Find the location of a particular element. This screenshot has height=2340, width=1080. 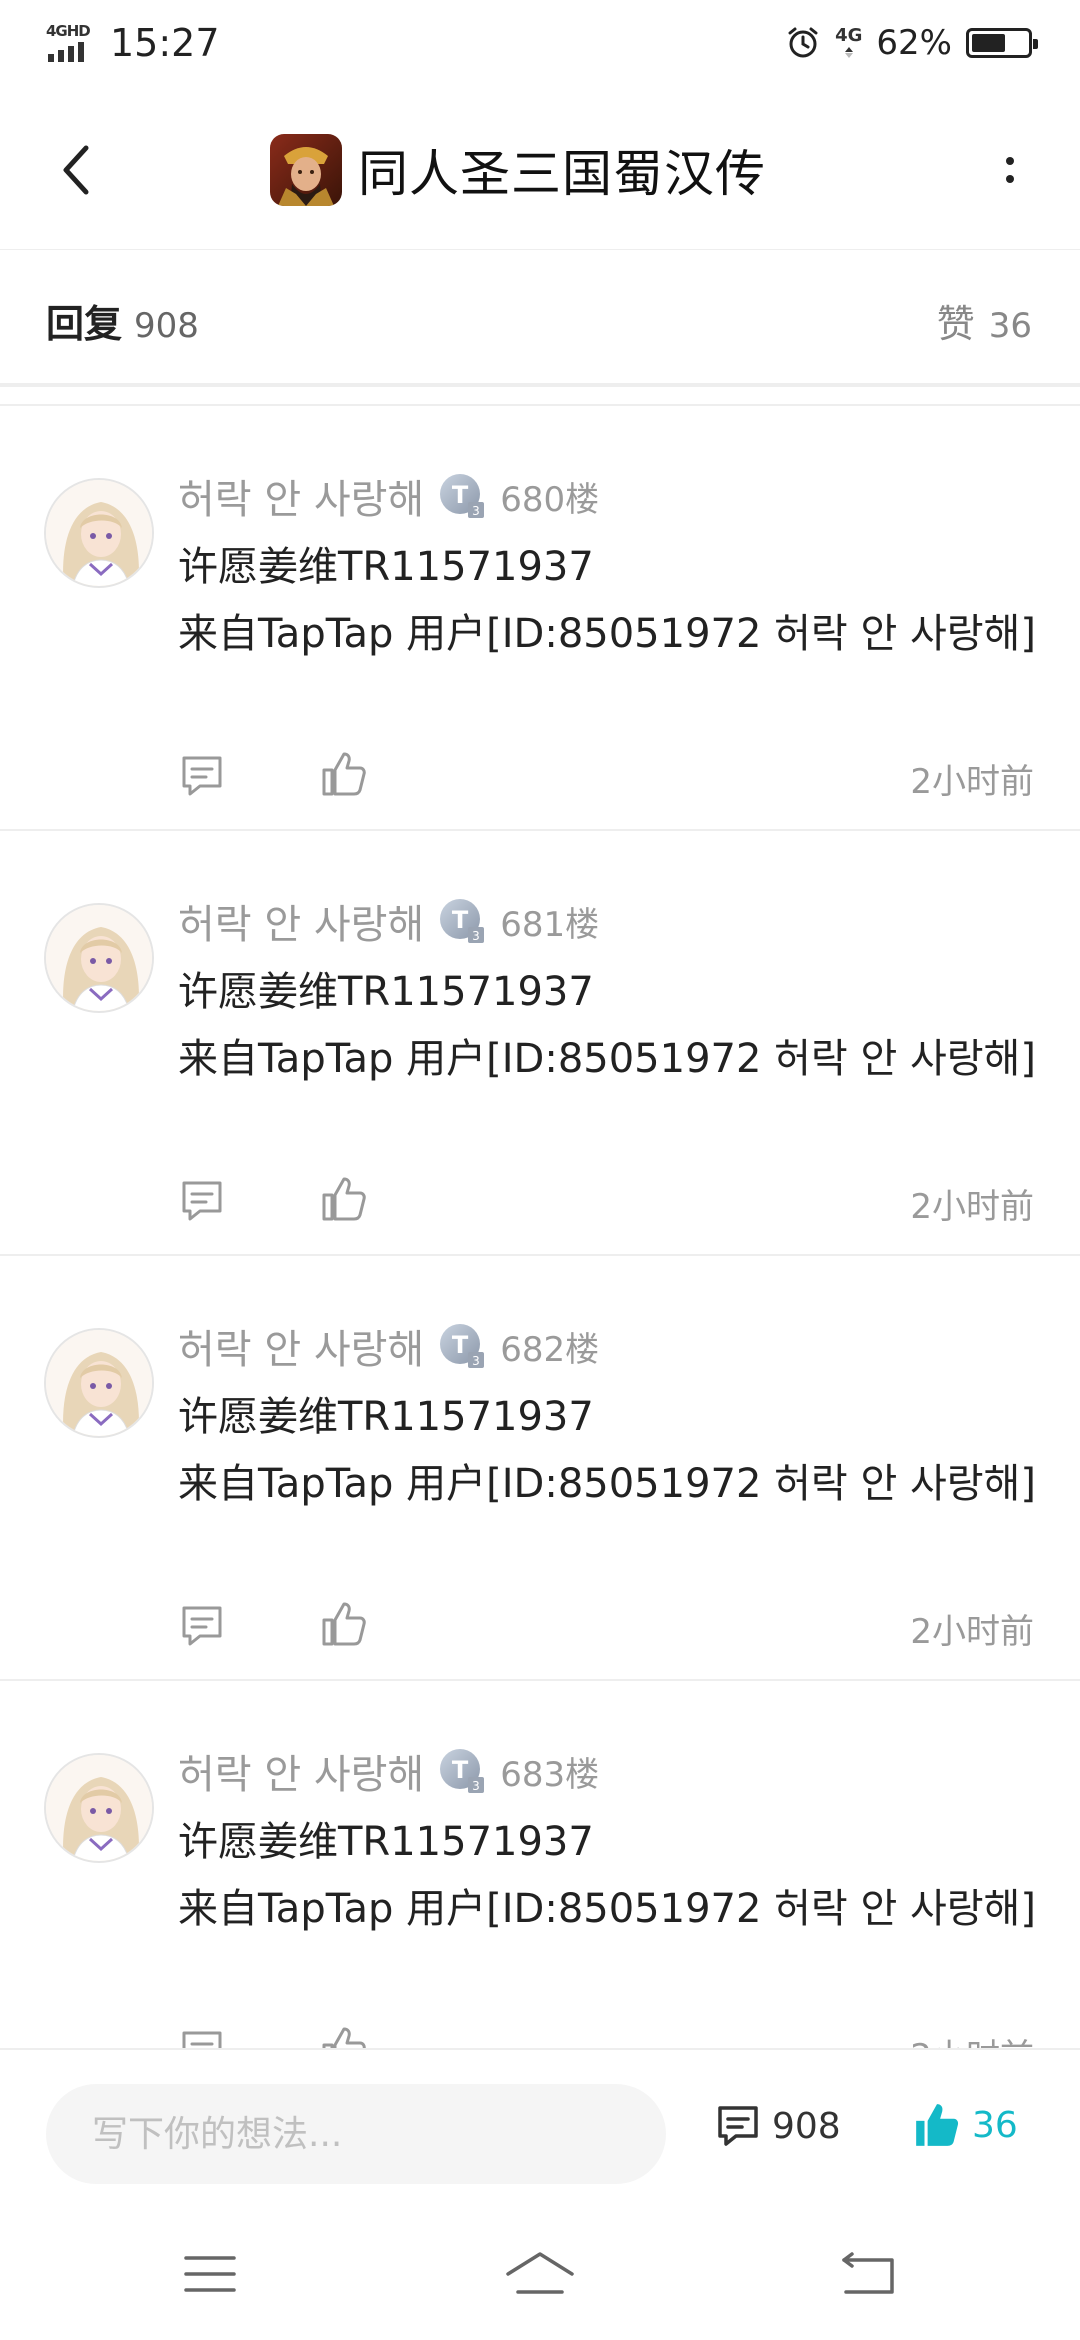

more-options-button is located at coordinates (1010, 170).